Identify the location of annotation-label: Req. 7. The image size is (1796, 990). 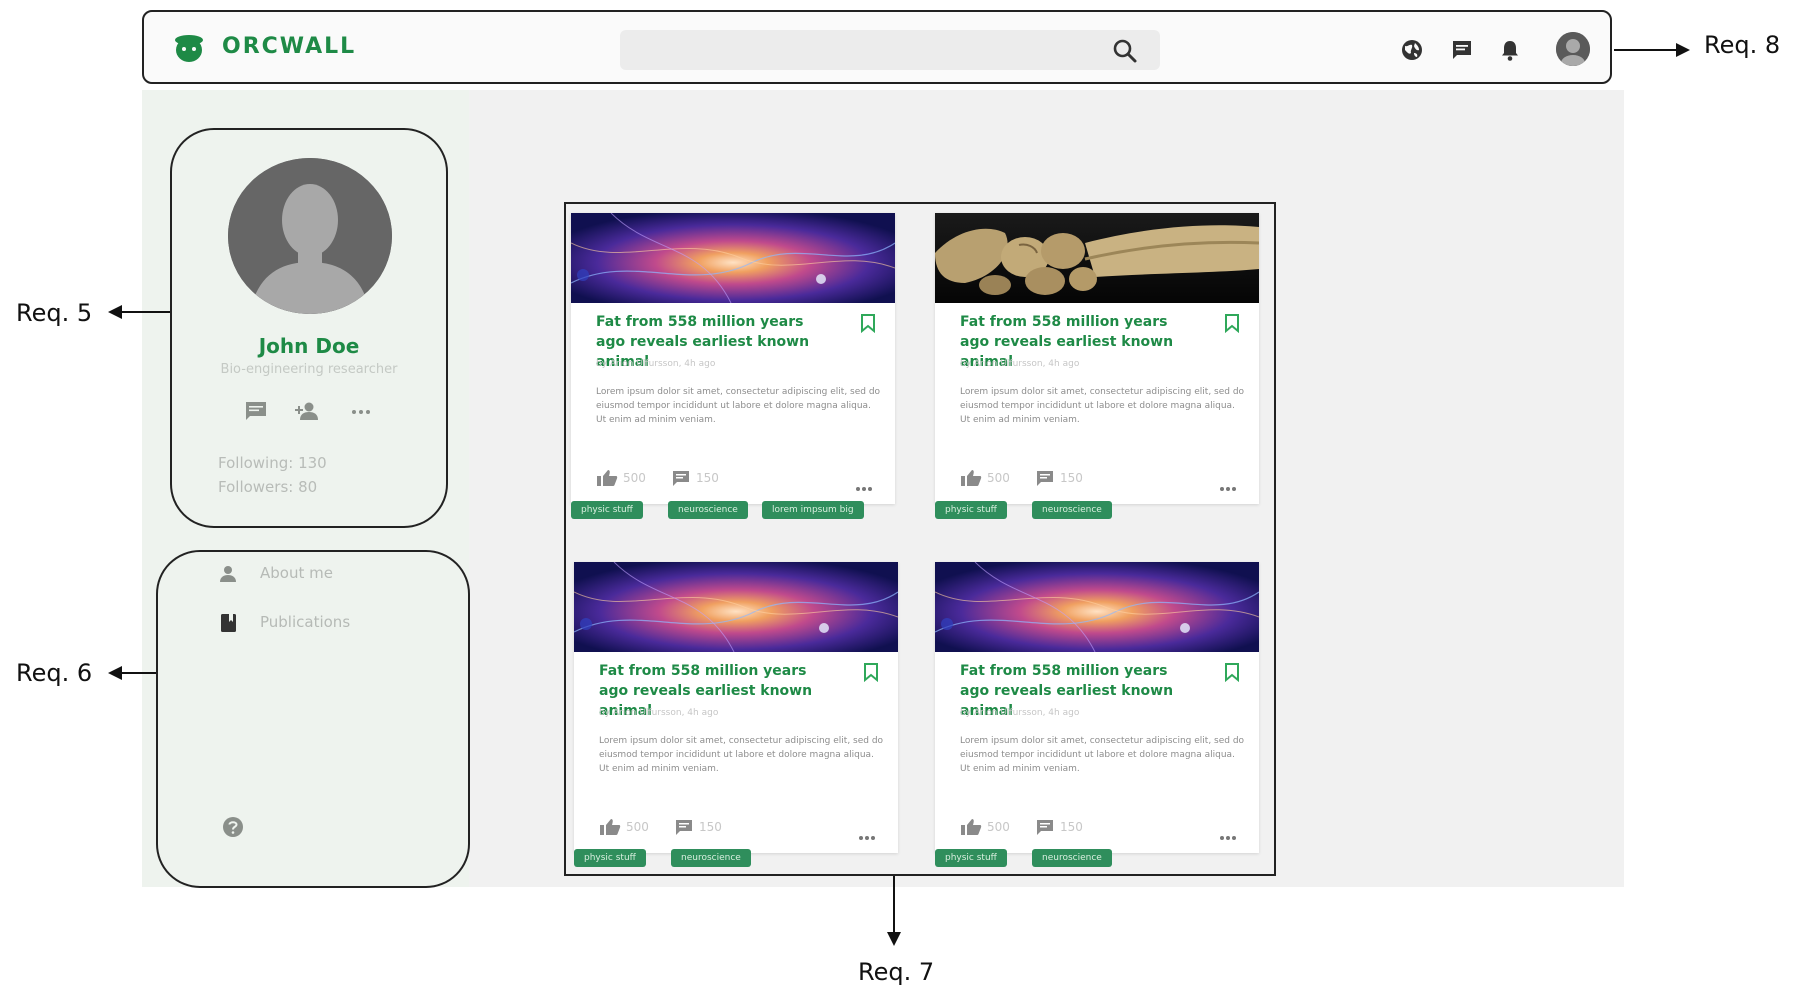
(896, 972).